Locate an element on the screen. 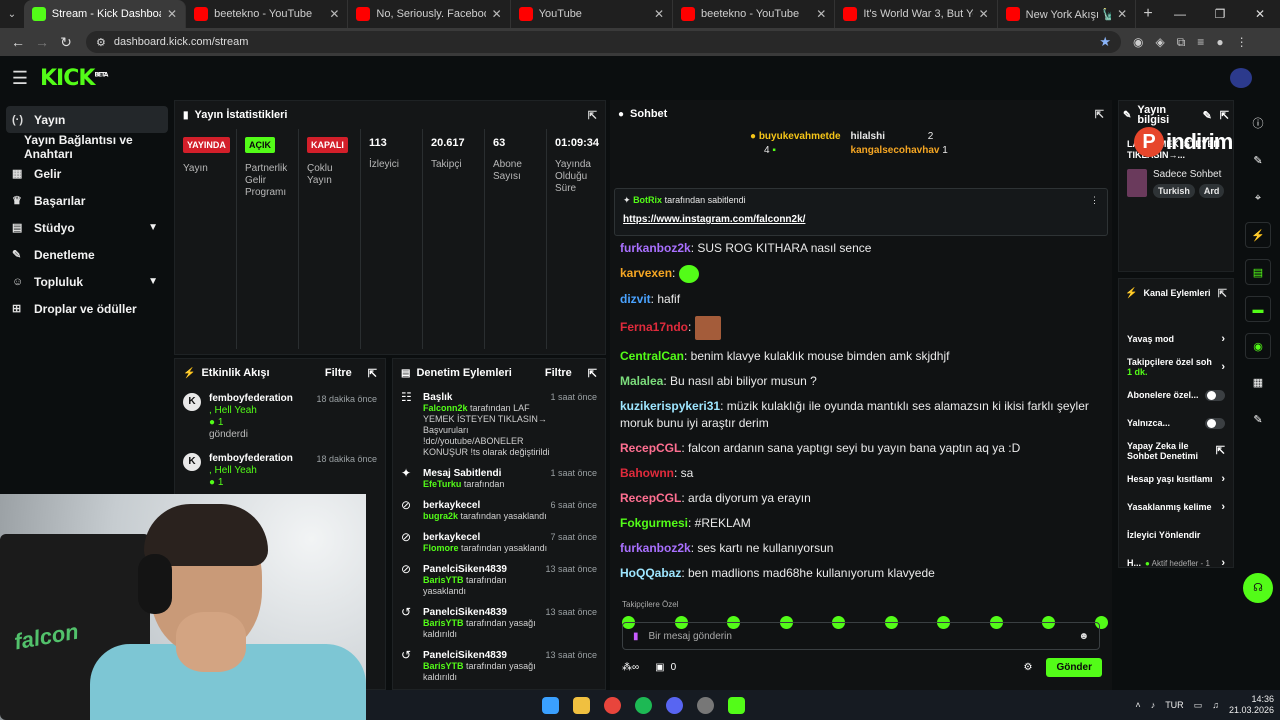  chat-username: Fokgurmesi is located at coordinates (654, 523).